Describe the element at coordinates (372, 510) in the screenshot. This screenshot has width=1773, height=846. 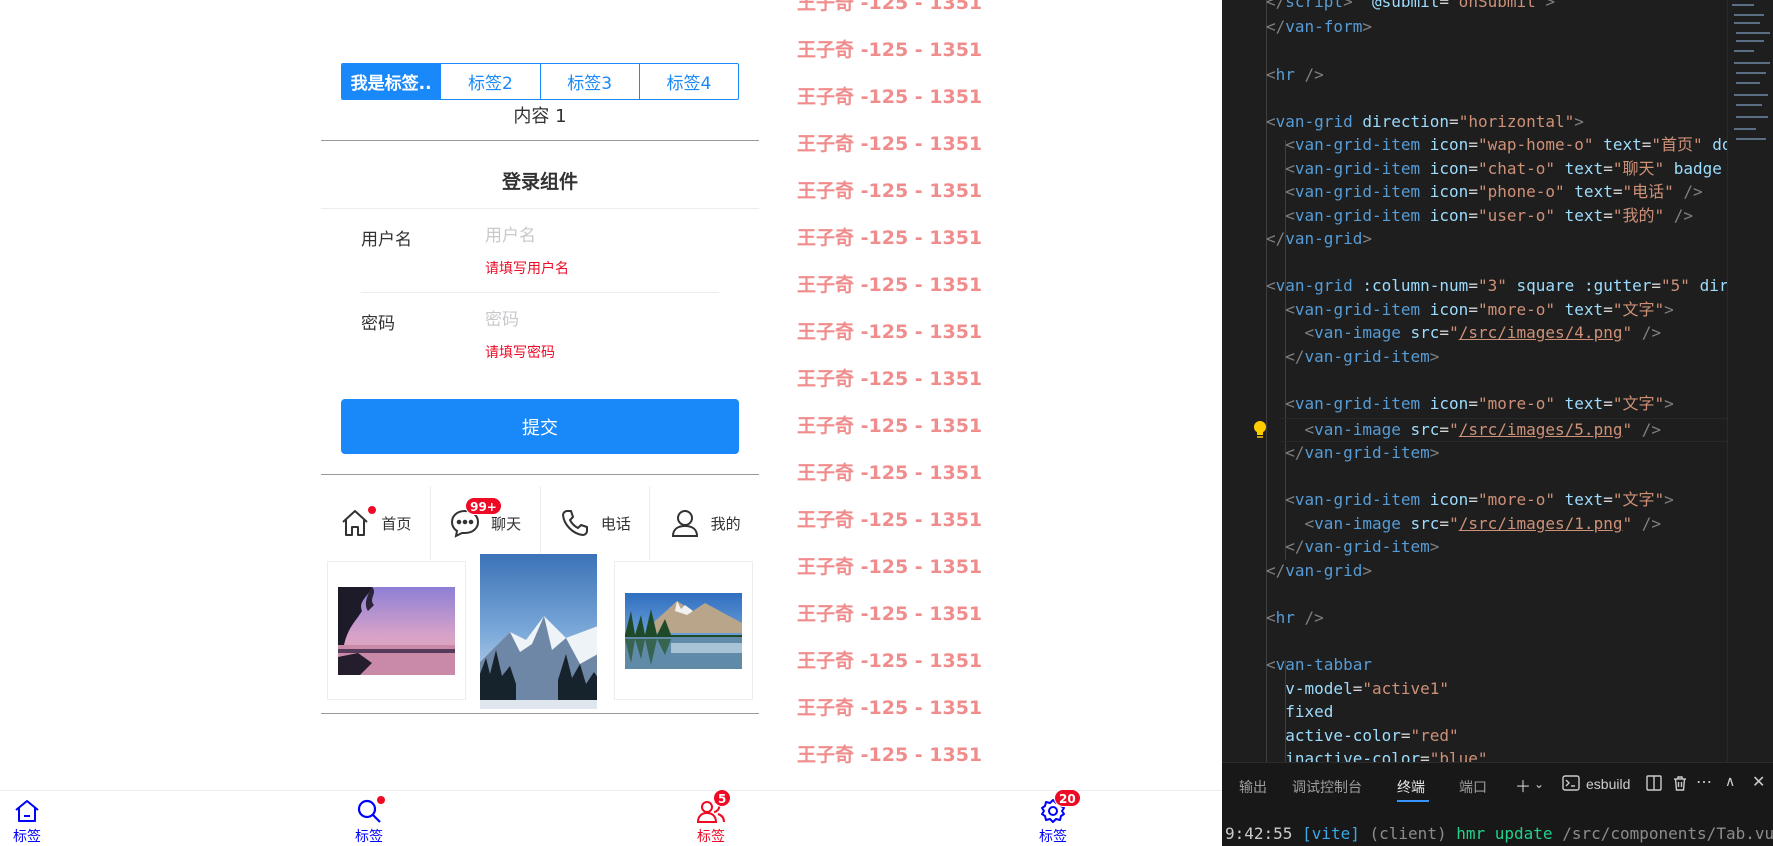
I see `notification-dot` at that location.